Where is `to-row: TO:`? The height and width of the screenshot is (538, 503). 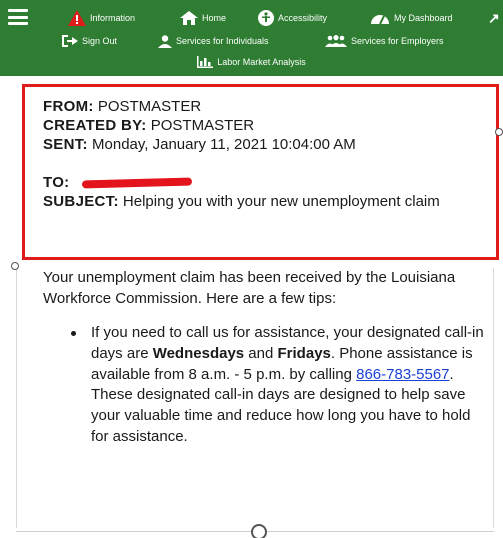
to-row: TO: is located at coordinates (269, 182).